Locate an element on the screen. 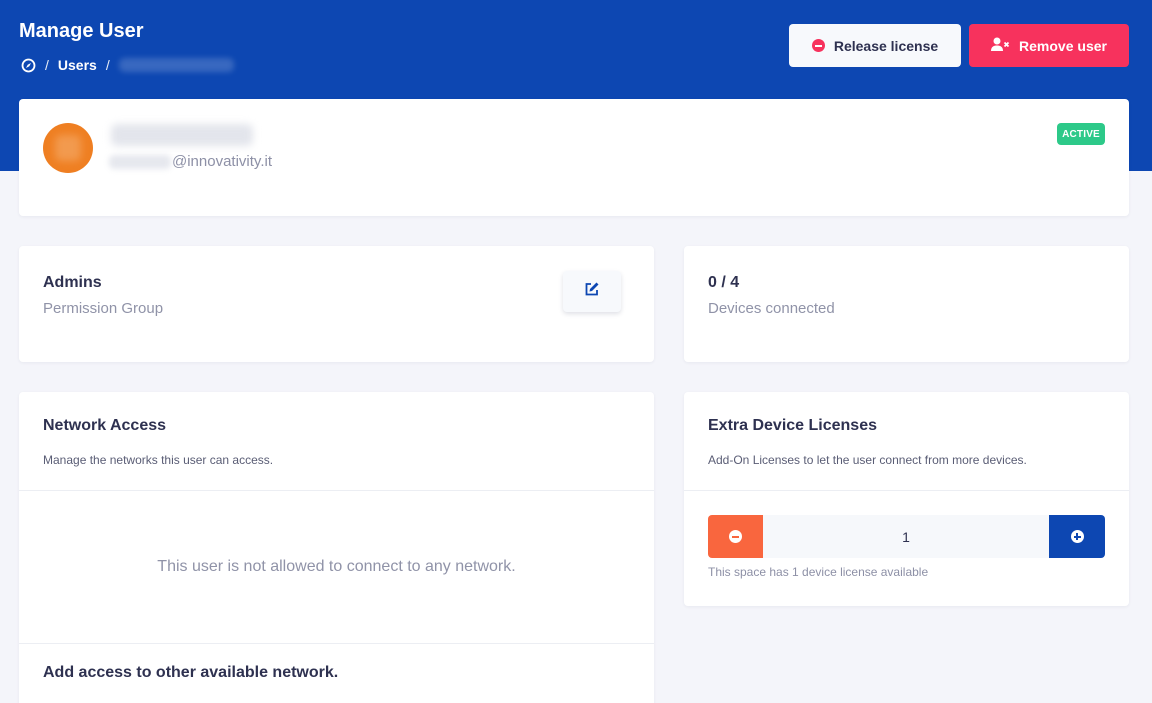  devices-card: 0 / 4 Devices connected is located at coordinates (906, 304).